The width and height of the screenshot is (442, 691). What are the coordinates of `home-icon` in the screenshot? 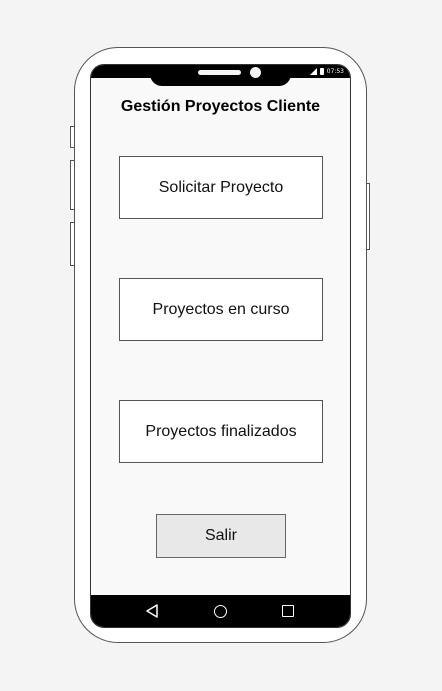 It's located at (220, 611).